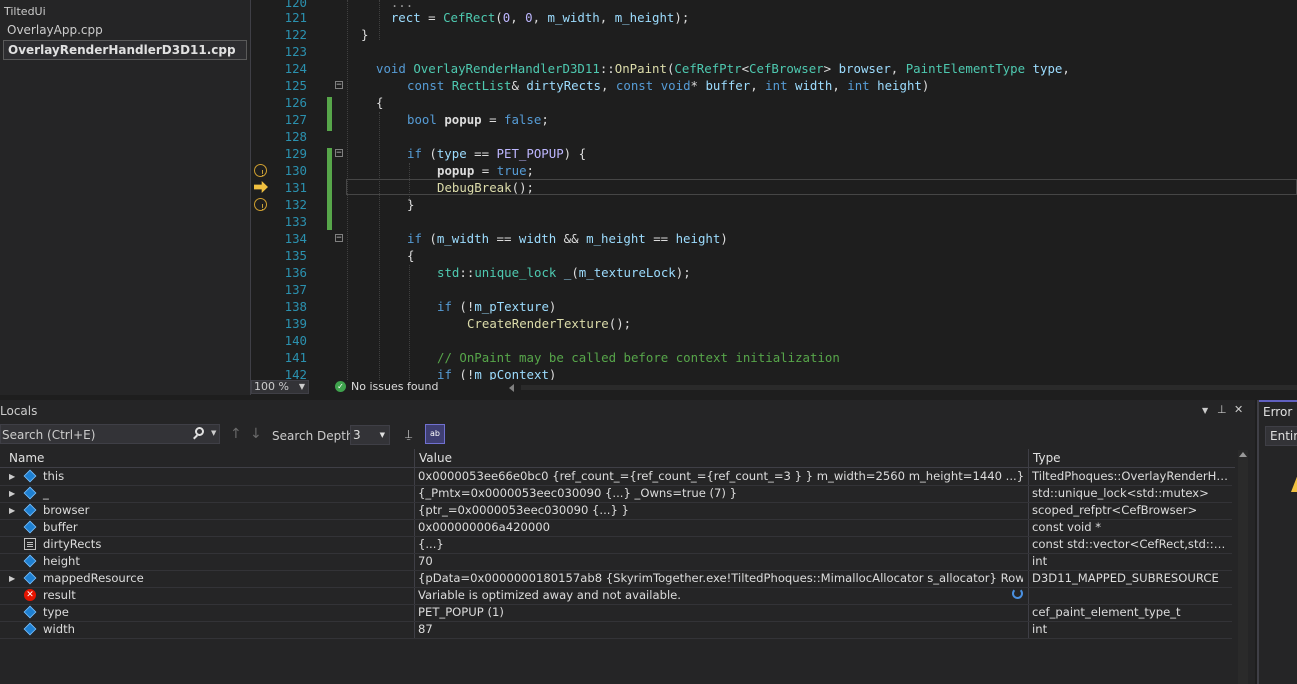  I want to click on code-text: std::unique_lock _(m_textureLock);, so click(564, 272).